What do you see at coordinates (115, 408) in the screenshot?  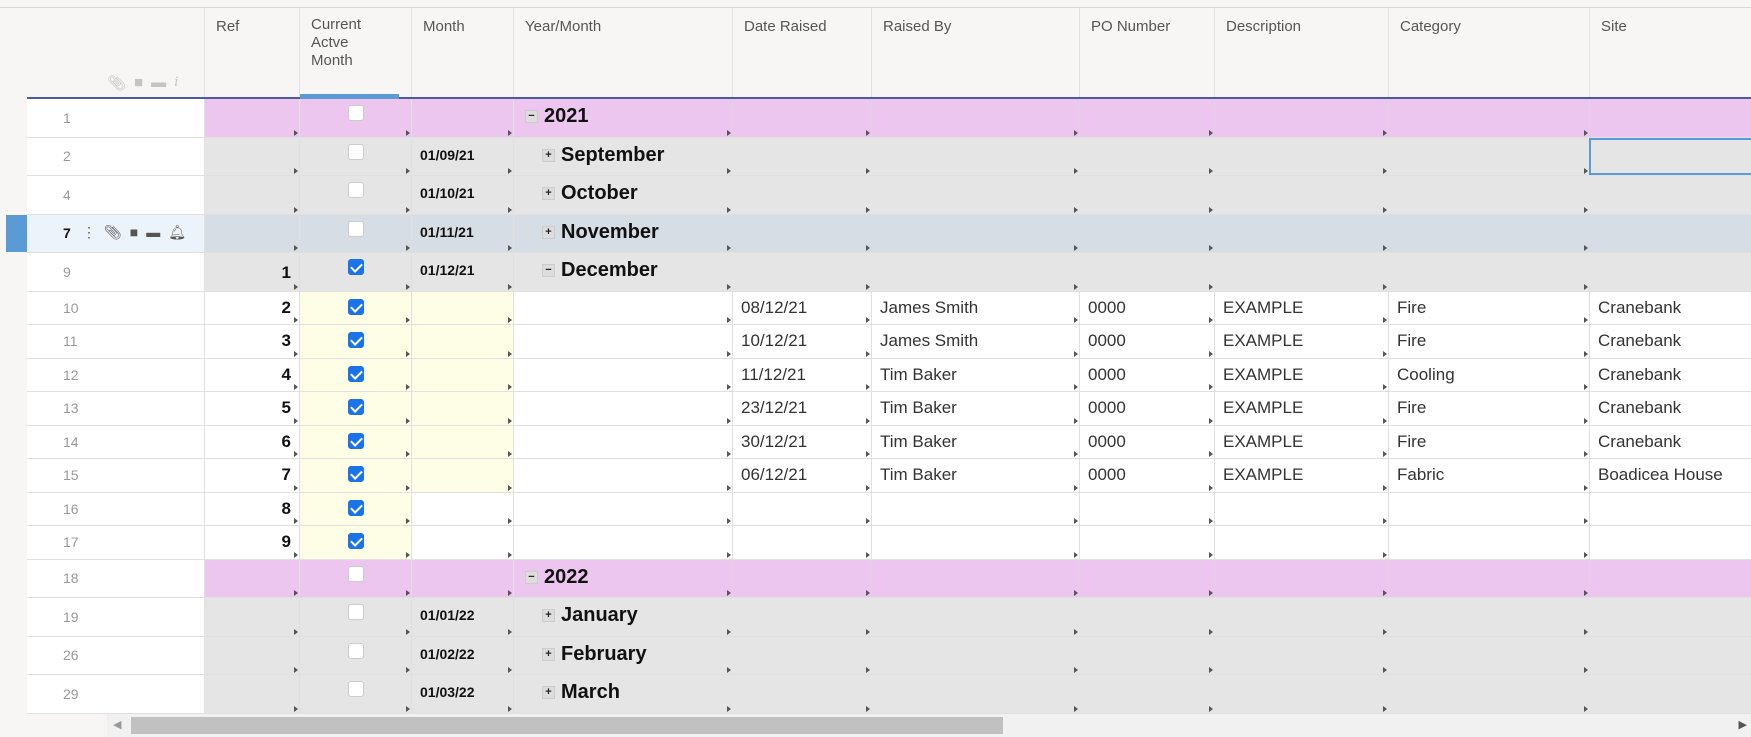 I see `row-header: 13` at bounding box center [115, 408].